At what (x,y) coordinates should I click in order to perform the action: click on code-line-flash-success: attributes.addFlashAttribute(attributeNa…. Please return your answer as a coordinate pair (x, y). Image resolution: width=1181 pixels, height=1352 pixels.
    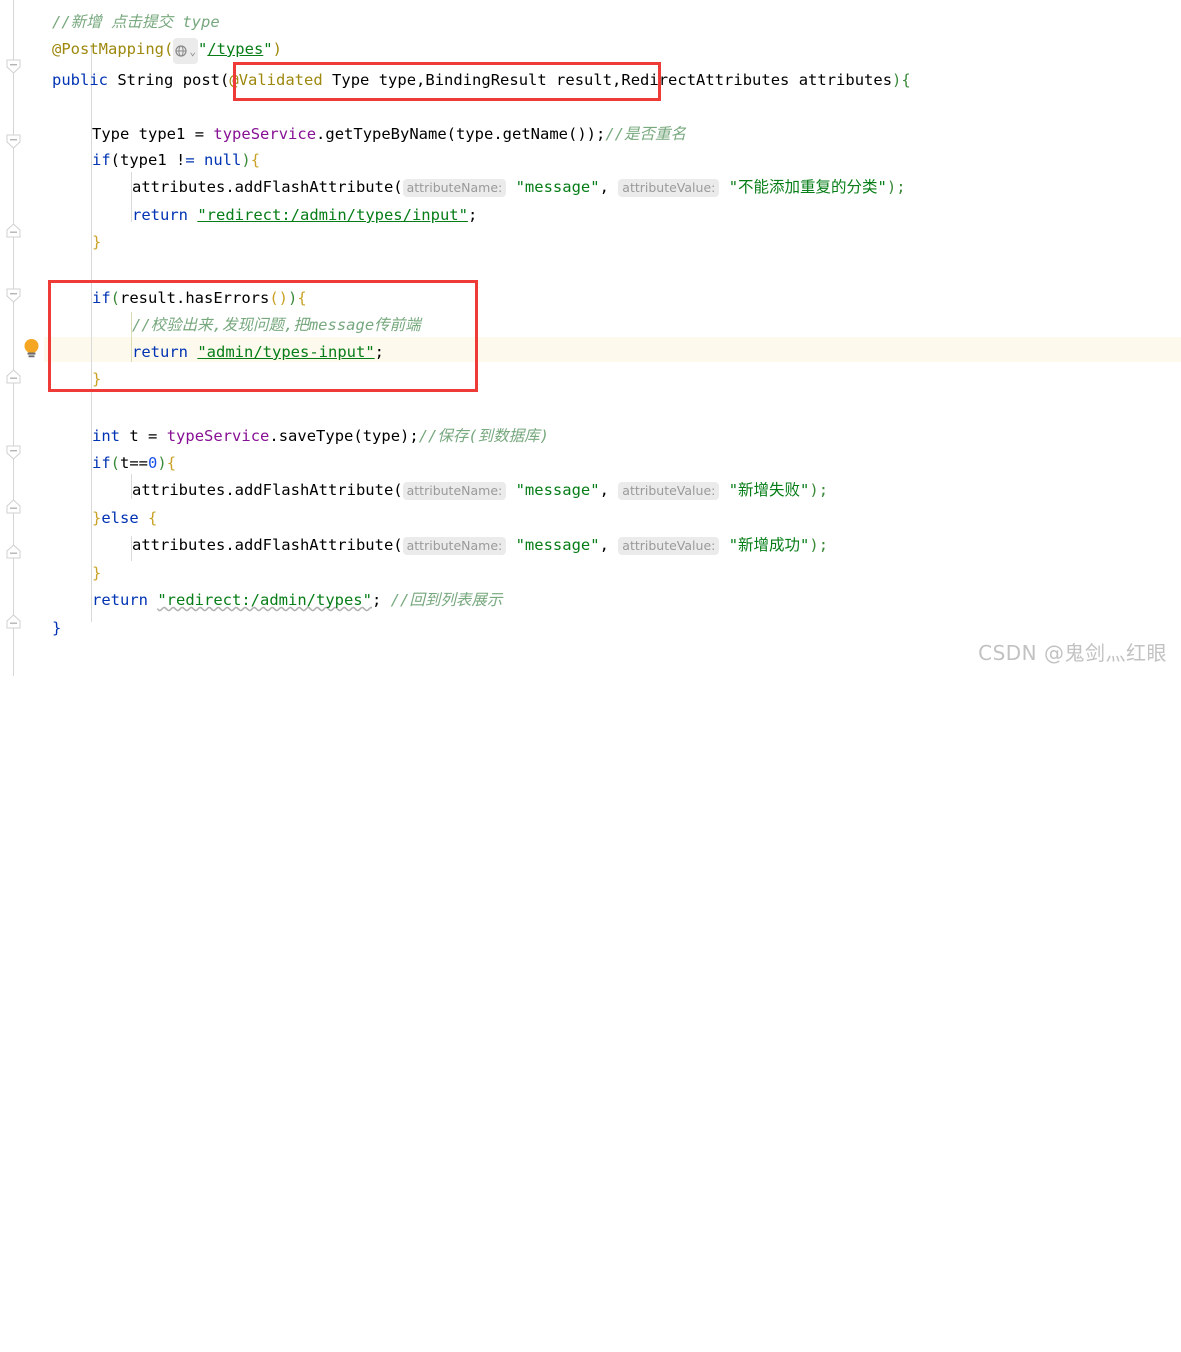
    Looking at the image, I should click on (590, 545).